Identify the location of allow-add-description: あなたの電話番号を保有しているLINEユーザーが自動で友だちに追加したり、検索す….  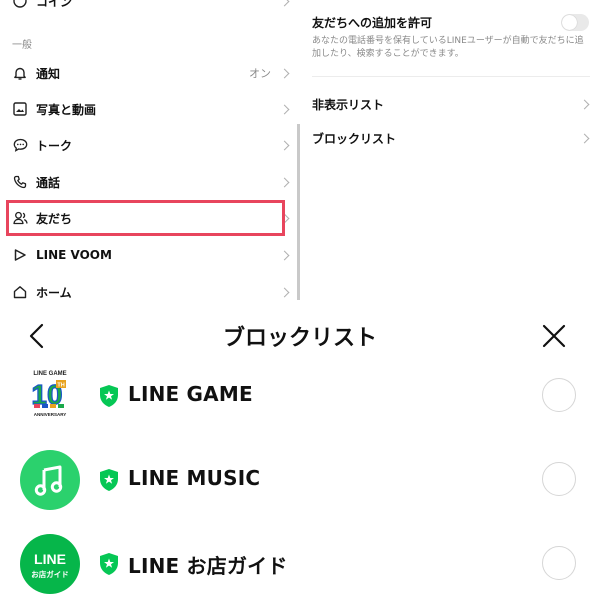
(448, 47).